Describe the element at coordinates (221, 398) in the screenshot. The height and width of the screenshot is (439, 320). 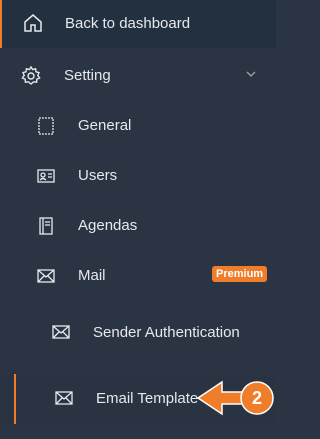
I see `arrow-icon` at that location.